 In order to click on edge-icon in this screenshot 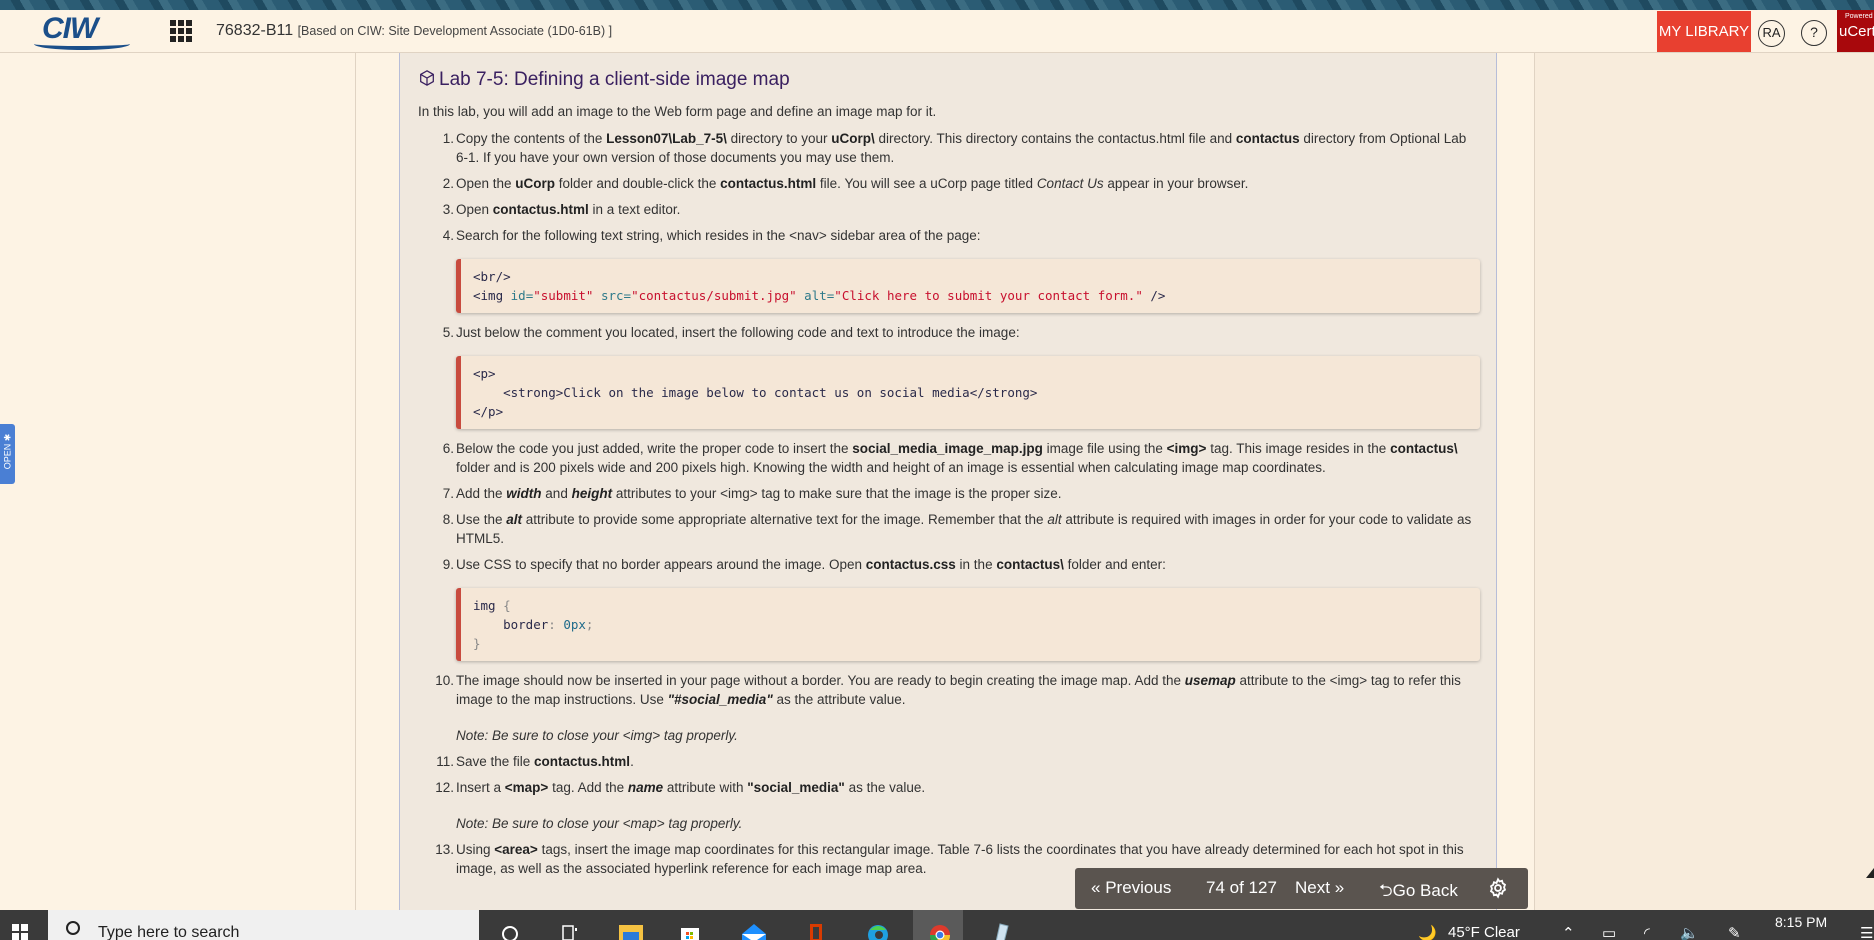, I will do `click(877, 931)`.